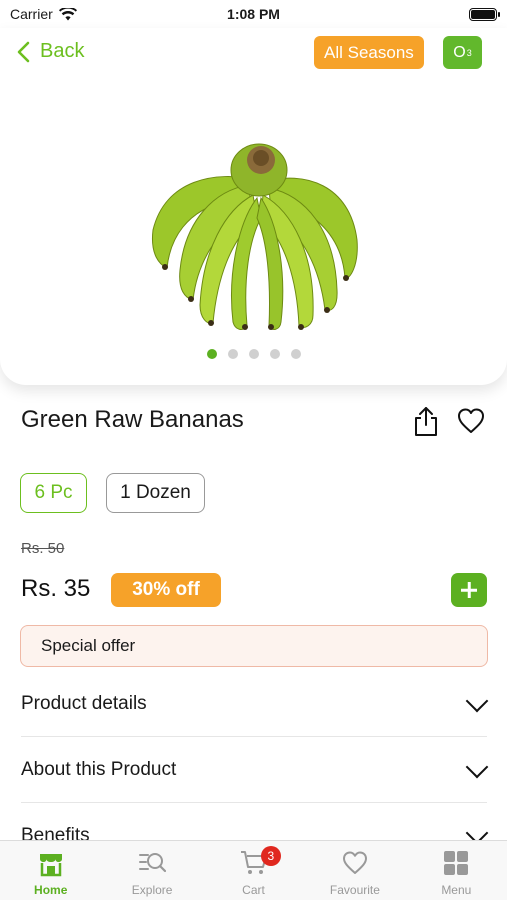 The width and height of the screenshot is (507, 900). I want to click on back-button: Back, so click(50, 51).